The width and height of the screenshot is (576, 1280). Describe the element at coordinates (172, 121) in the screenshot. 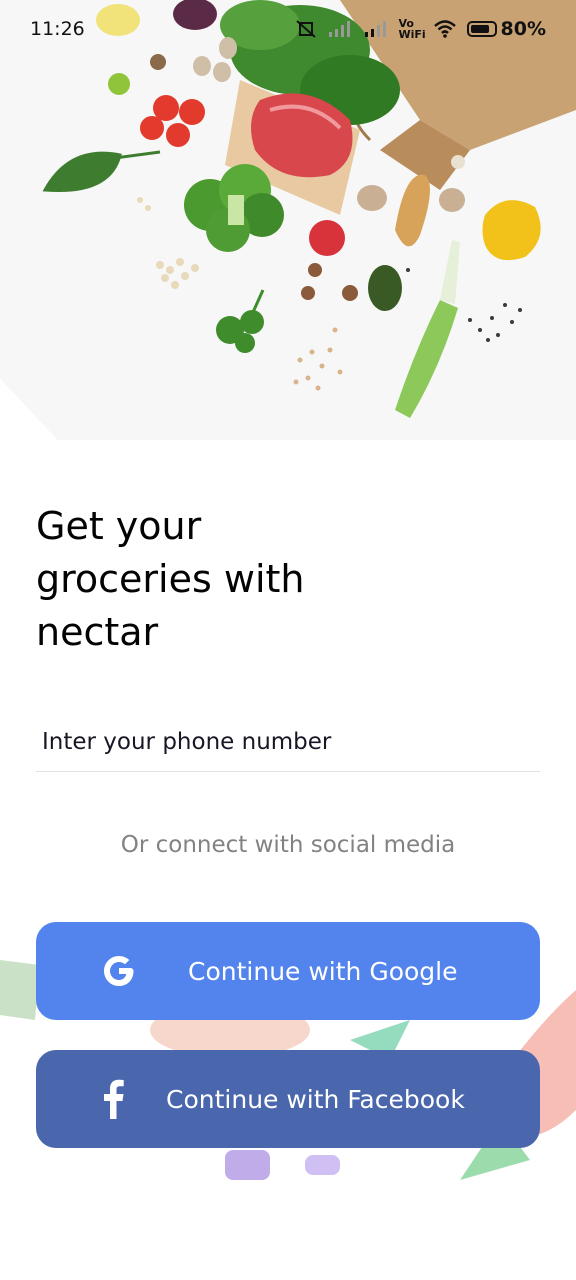

I see `tomatoes-icon` at that location.